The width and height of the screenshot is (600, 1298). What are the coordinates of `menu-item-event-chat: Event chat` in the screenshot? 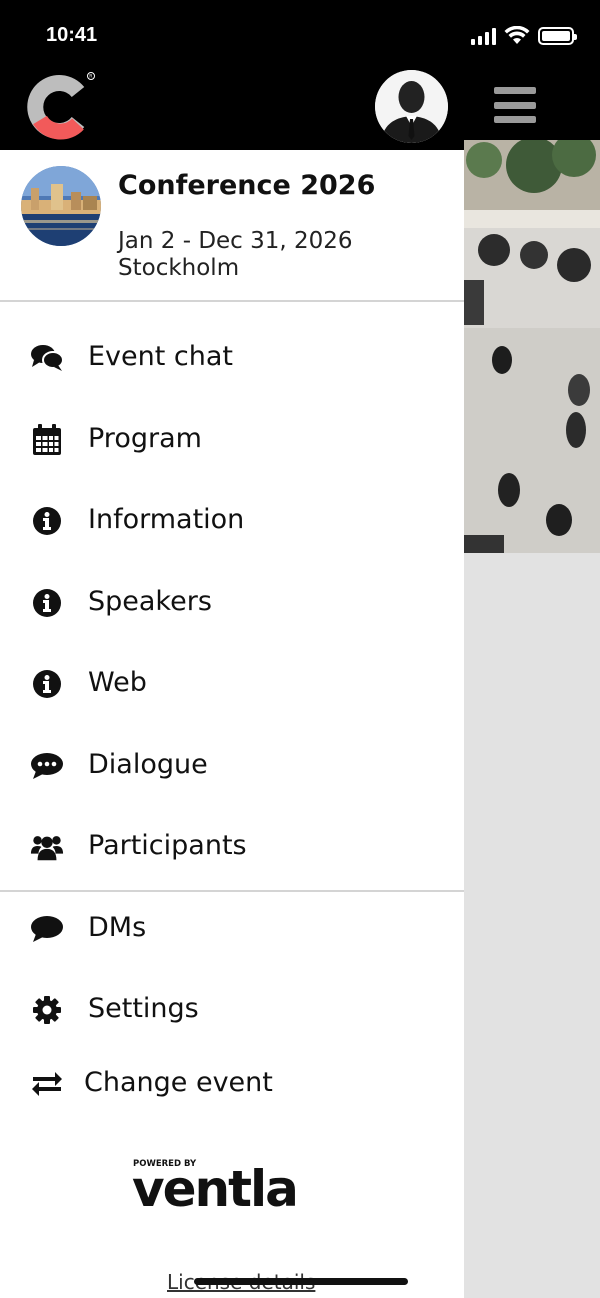 It's located at (232, 358).